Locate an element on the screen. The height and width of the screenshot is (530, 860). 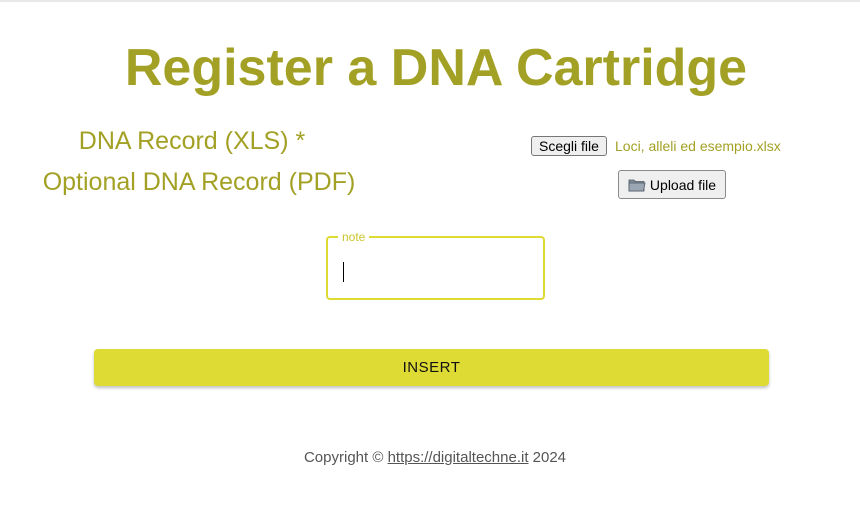
choose-file-button: Scegli file is located at coordinates (569, 146).